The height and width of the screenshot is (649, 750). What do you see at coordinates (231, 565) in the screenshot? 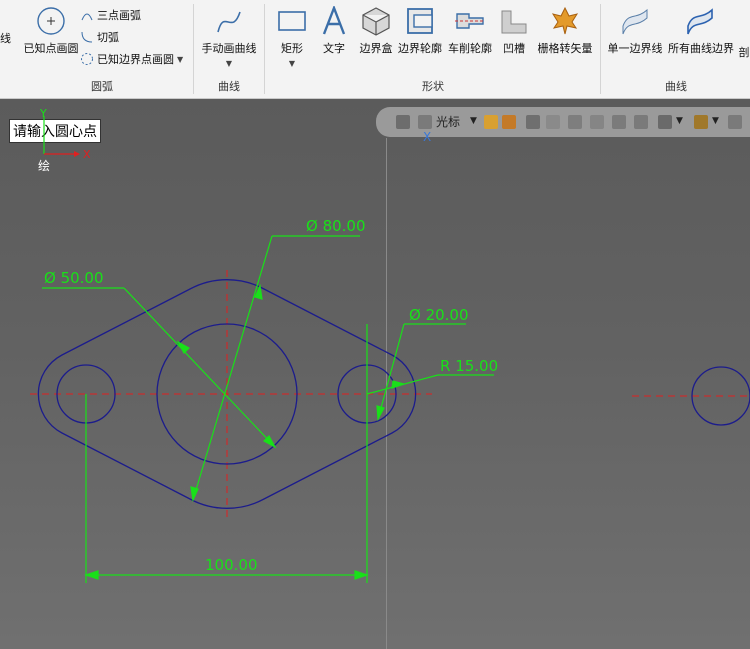
I see `len100-label: 100.00` at bounding box center [231, 565].